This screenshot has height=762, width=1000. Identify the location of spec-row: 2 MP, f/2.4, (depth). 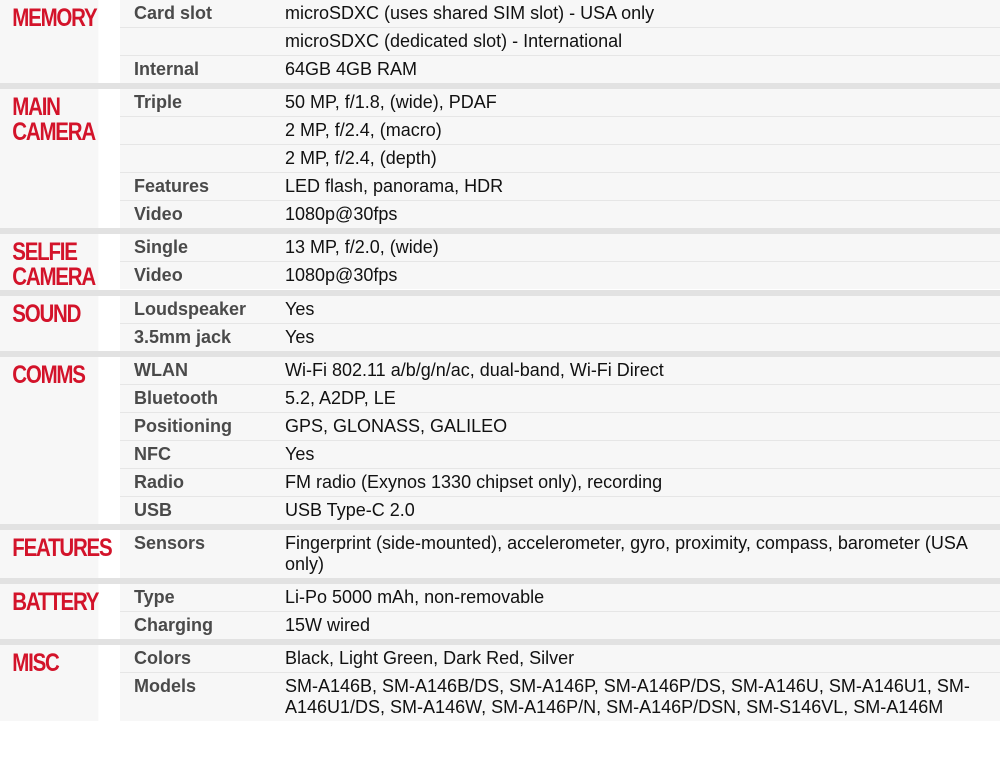
(560, 158).